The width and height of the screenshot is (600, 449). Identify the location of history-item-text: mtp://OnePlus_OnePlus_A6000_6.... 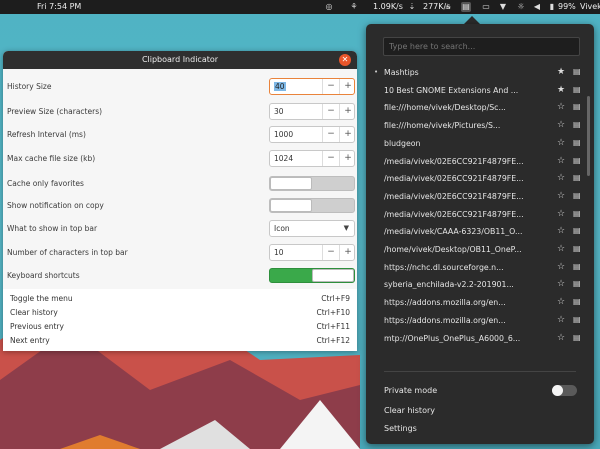
(459, 338).